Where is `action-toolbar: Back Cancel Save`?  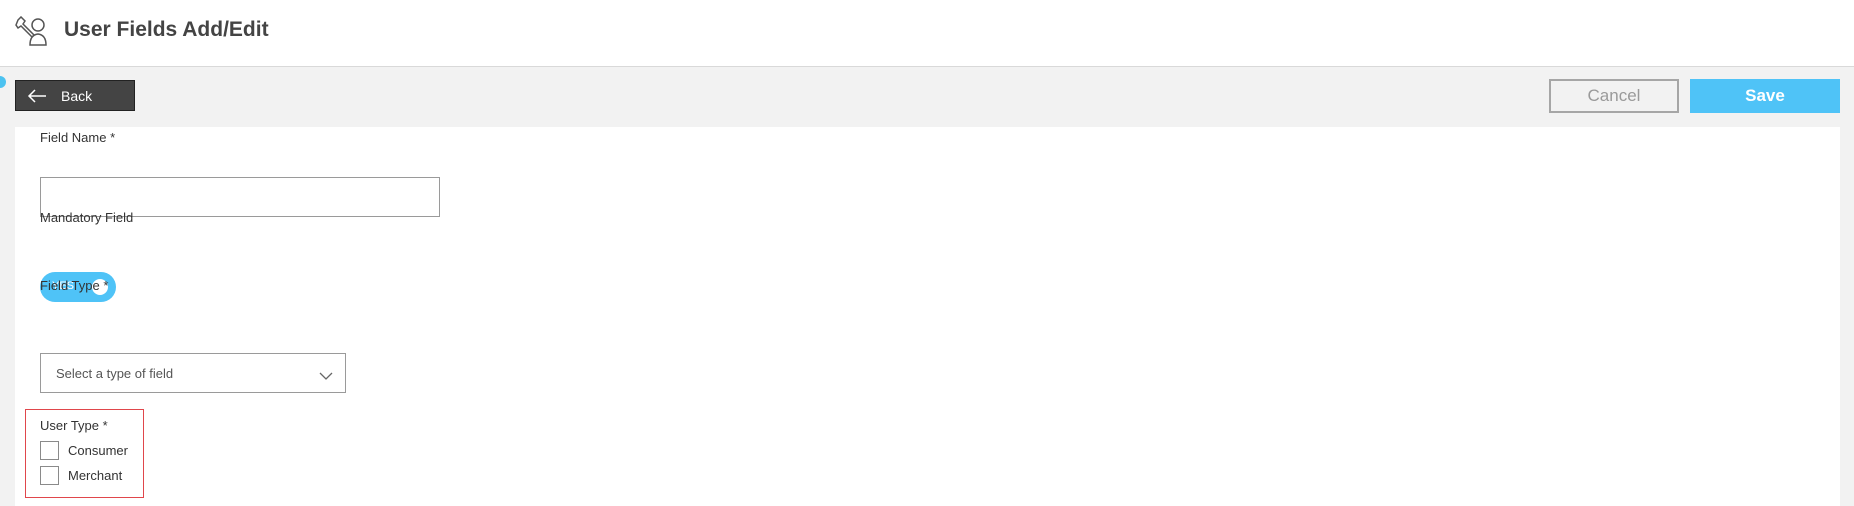 action-toolbar: Back Cancel Save is located at coordinates (927, 97).